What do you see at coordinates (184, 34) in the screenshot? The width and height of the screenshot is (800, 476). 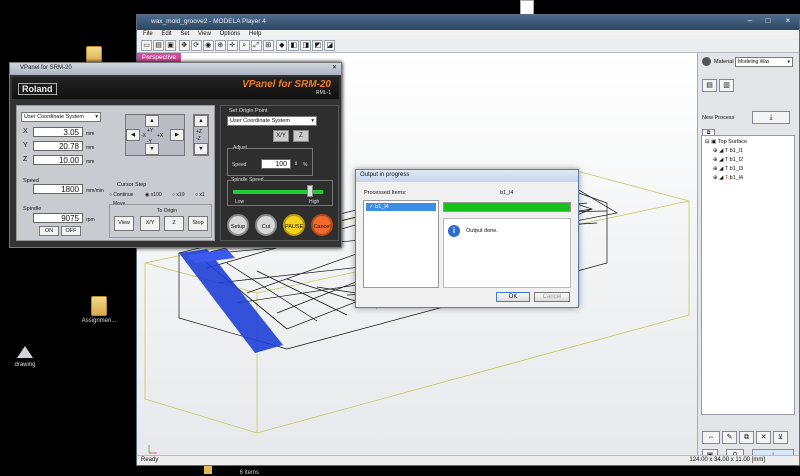 I see `menu-set: Set` at bounding box center [184, 34].